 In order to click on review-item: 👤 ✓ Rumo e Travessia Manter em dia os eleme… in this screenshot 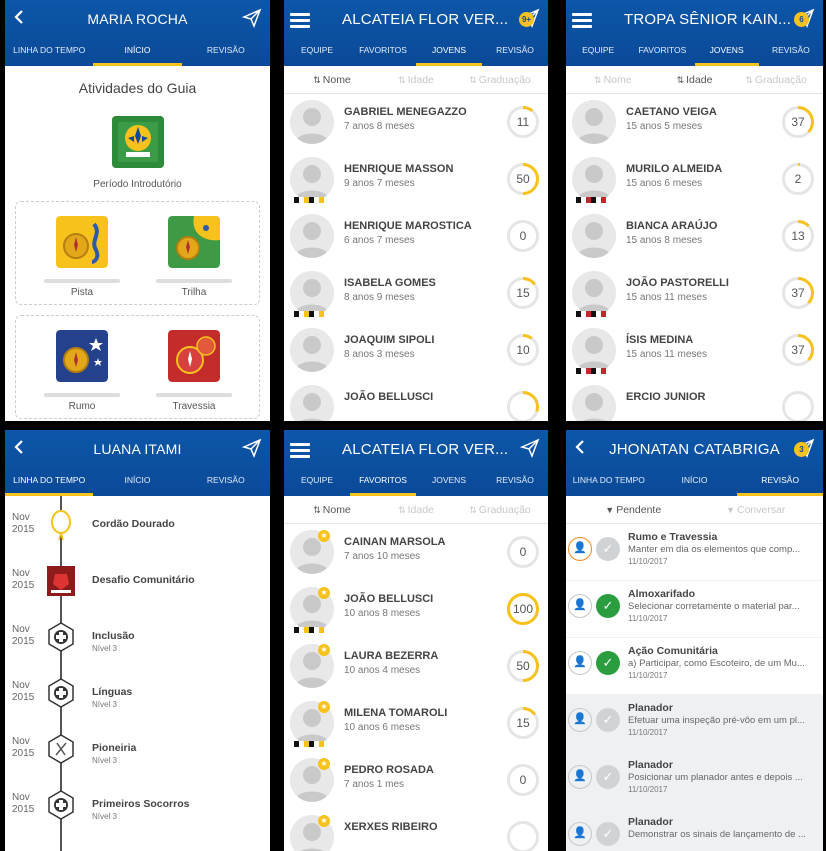, I will do `click(694, 552)`.